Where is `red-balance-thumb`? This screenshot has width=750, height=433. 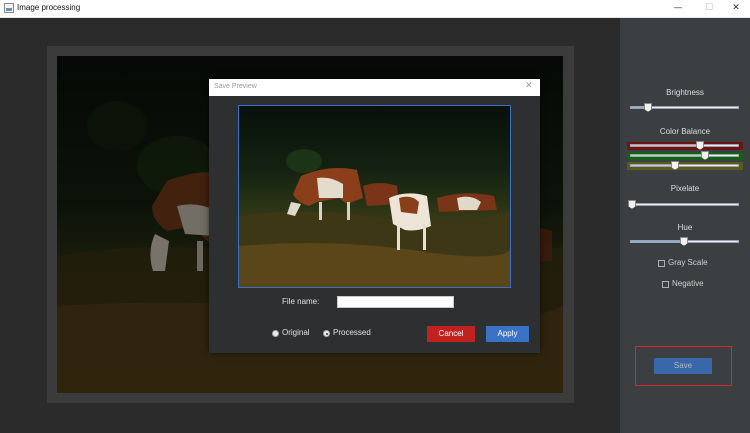
red-balance-thumb is located at coordinates (700, 145).